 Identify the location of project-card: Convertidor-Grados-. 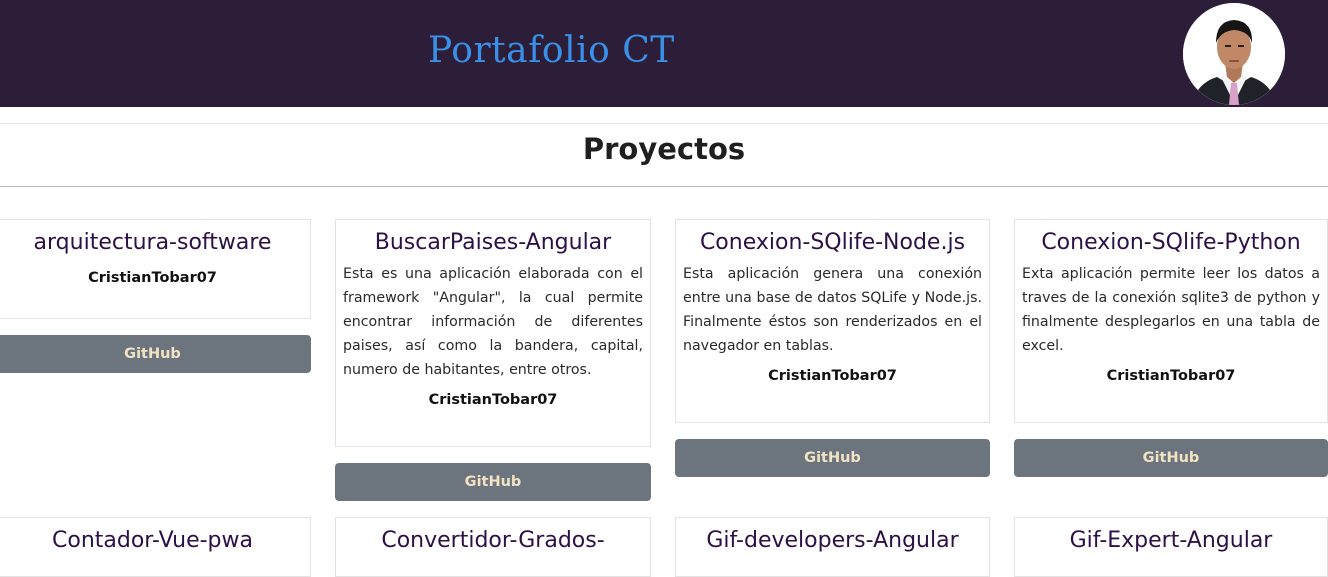
(493, 547).